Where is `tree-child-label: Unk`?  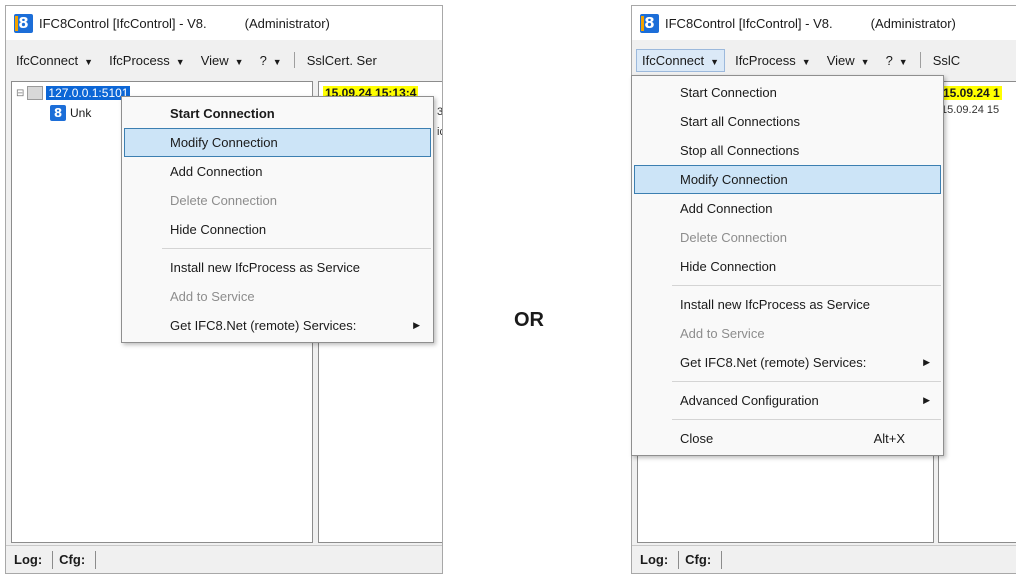
tree-child-label: Unk is located at coordinates (80, 113).